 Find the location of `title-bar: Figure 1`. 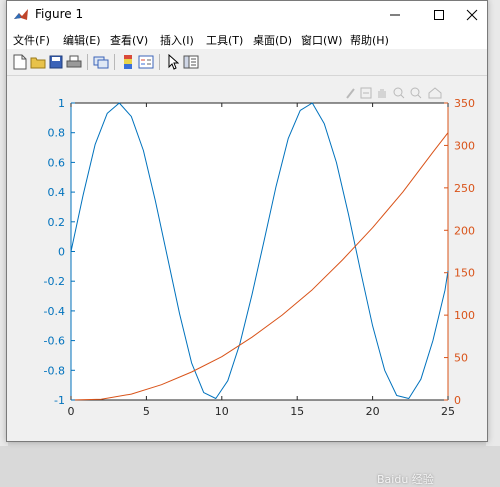

title-bar: Figure 1 is located at coordinates (247, 15).